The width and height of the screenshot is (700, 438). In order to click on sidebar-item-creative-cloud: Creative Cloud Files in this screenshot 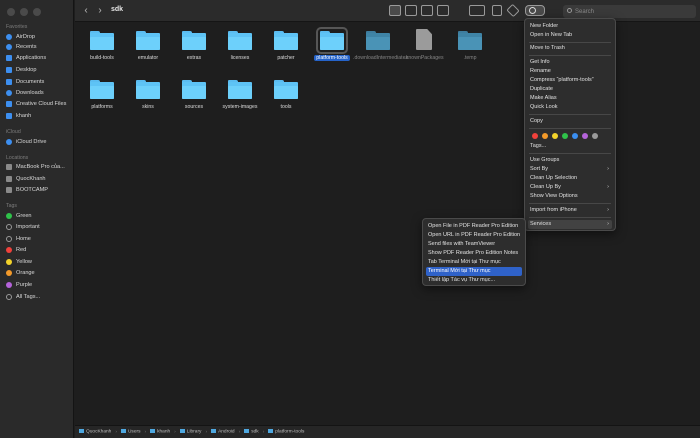, I will do `click(39, 104)`.